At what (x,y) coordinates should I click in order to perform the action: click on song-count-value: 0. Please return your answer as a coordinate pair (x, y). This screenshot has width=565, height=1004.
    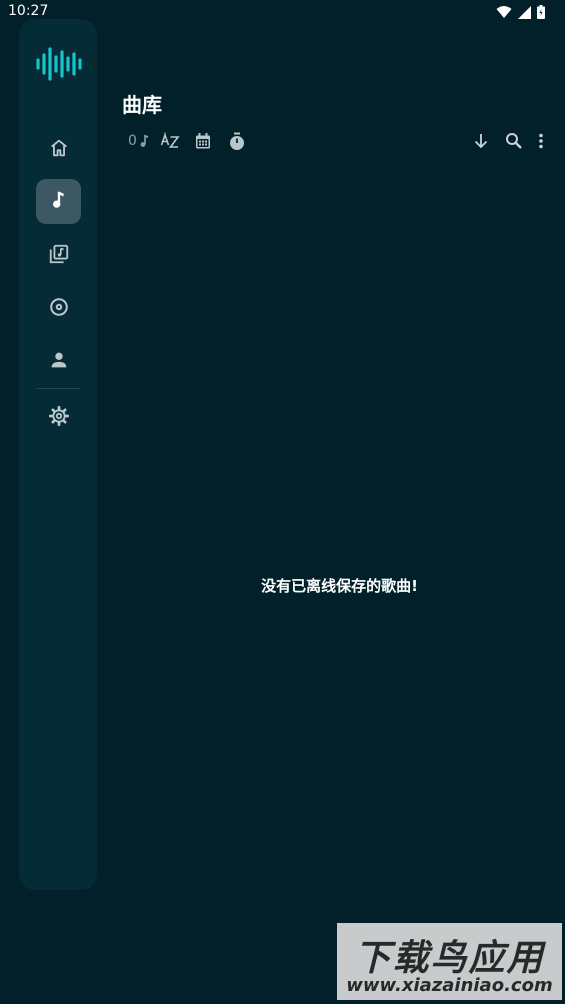
    Looking at the image, I should click on (132, 141).